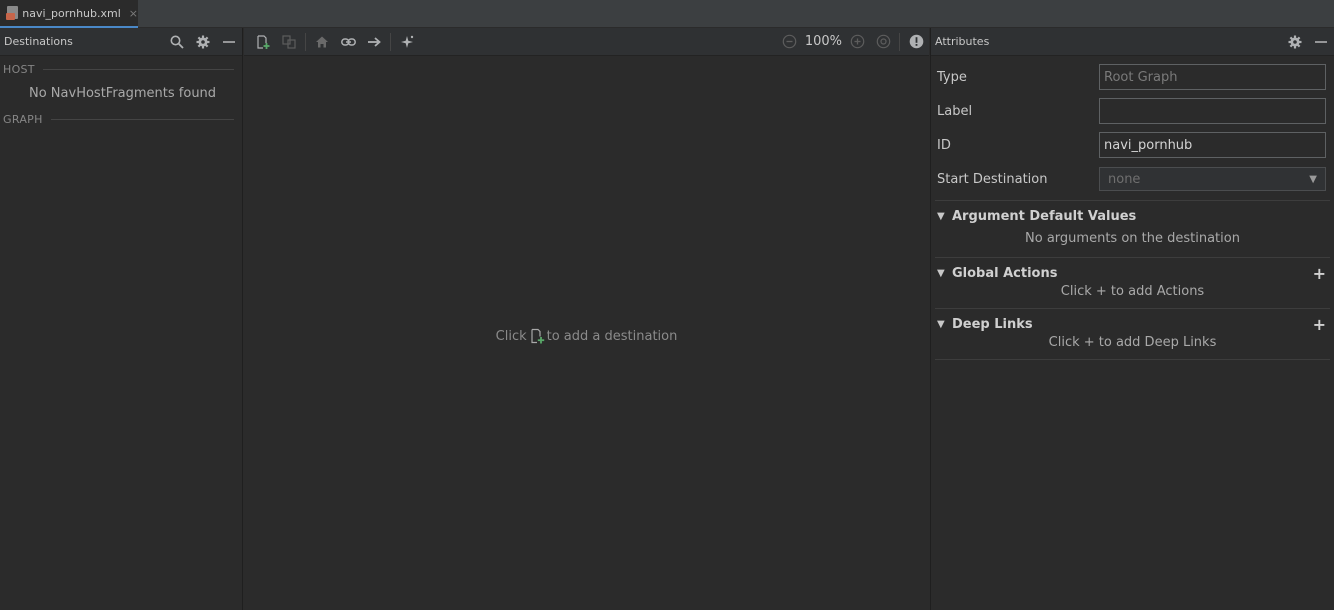  Describe the element at coordinates (962, 41) in the screenshot. I see `attributes-title: Attributes` at that location.